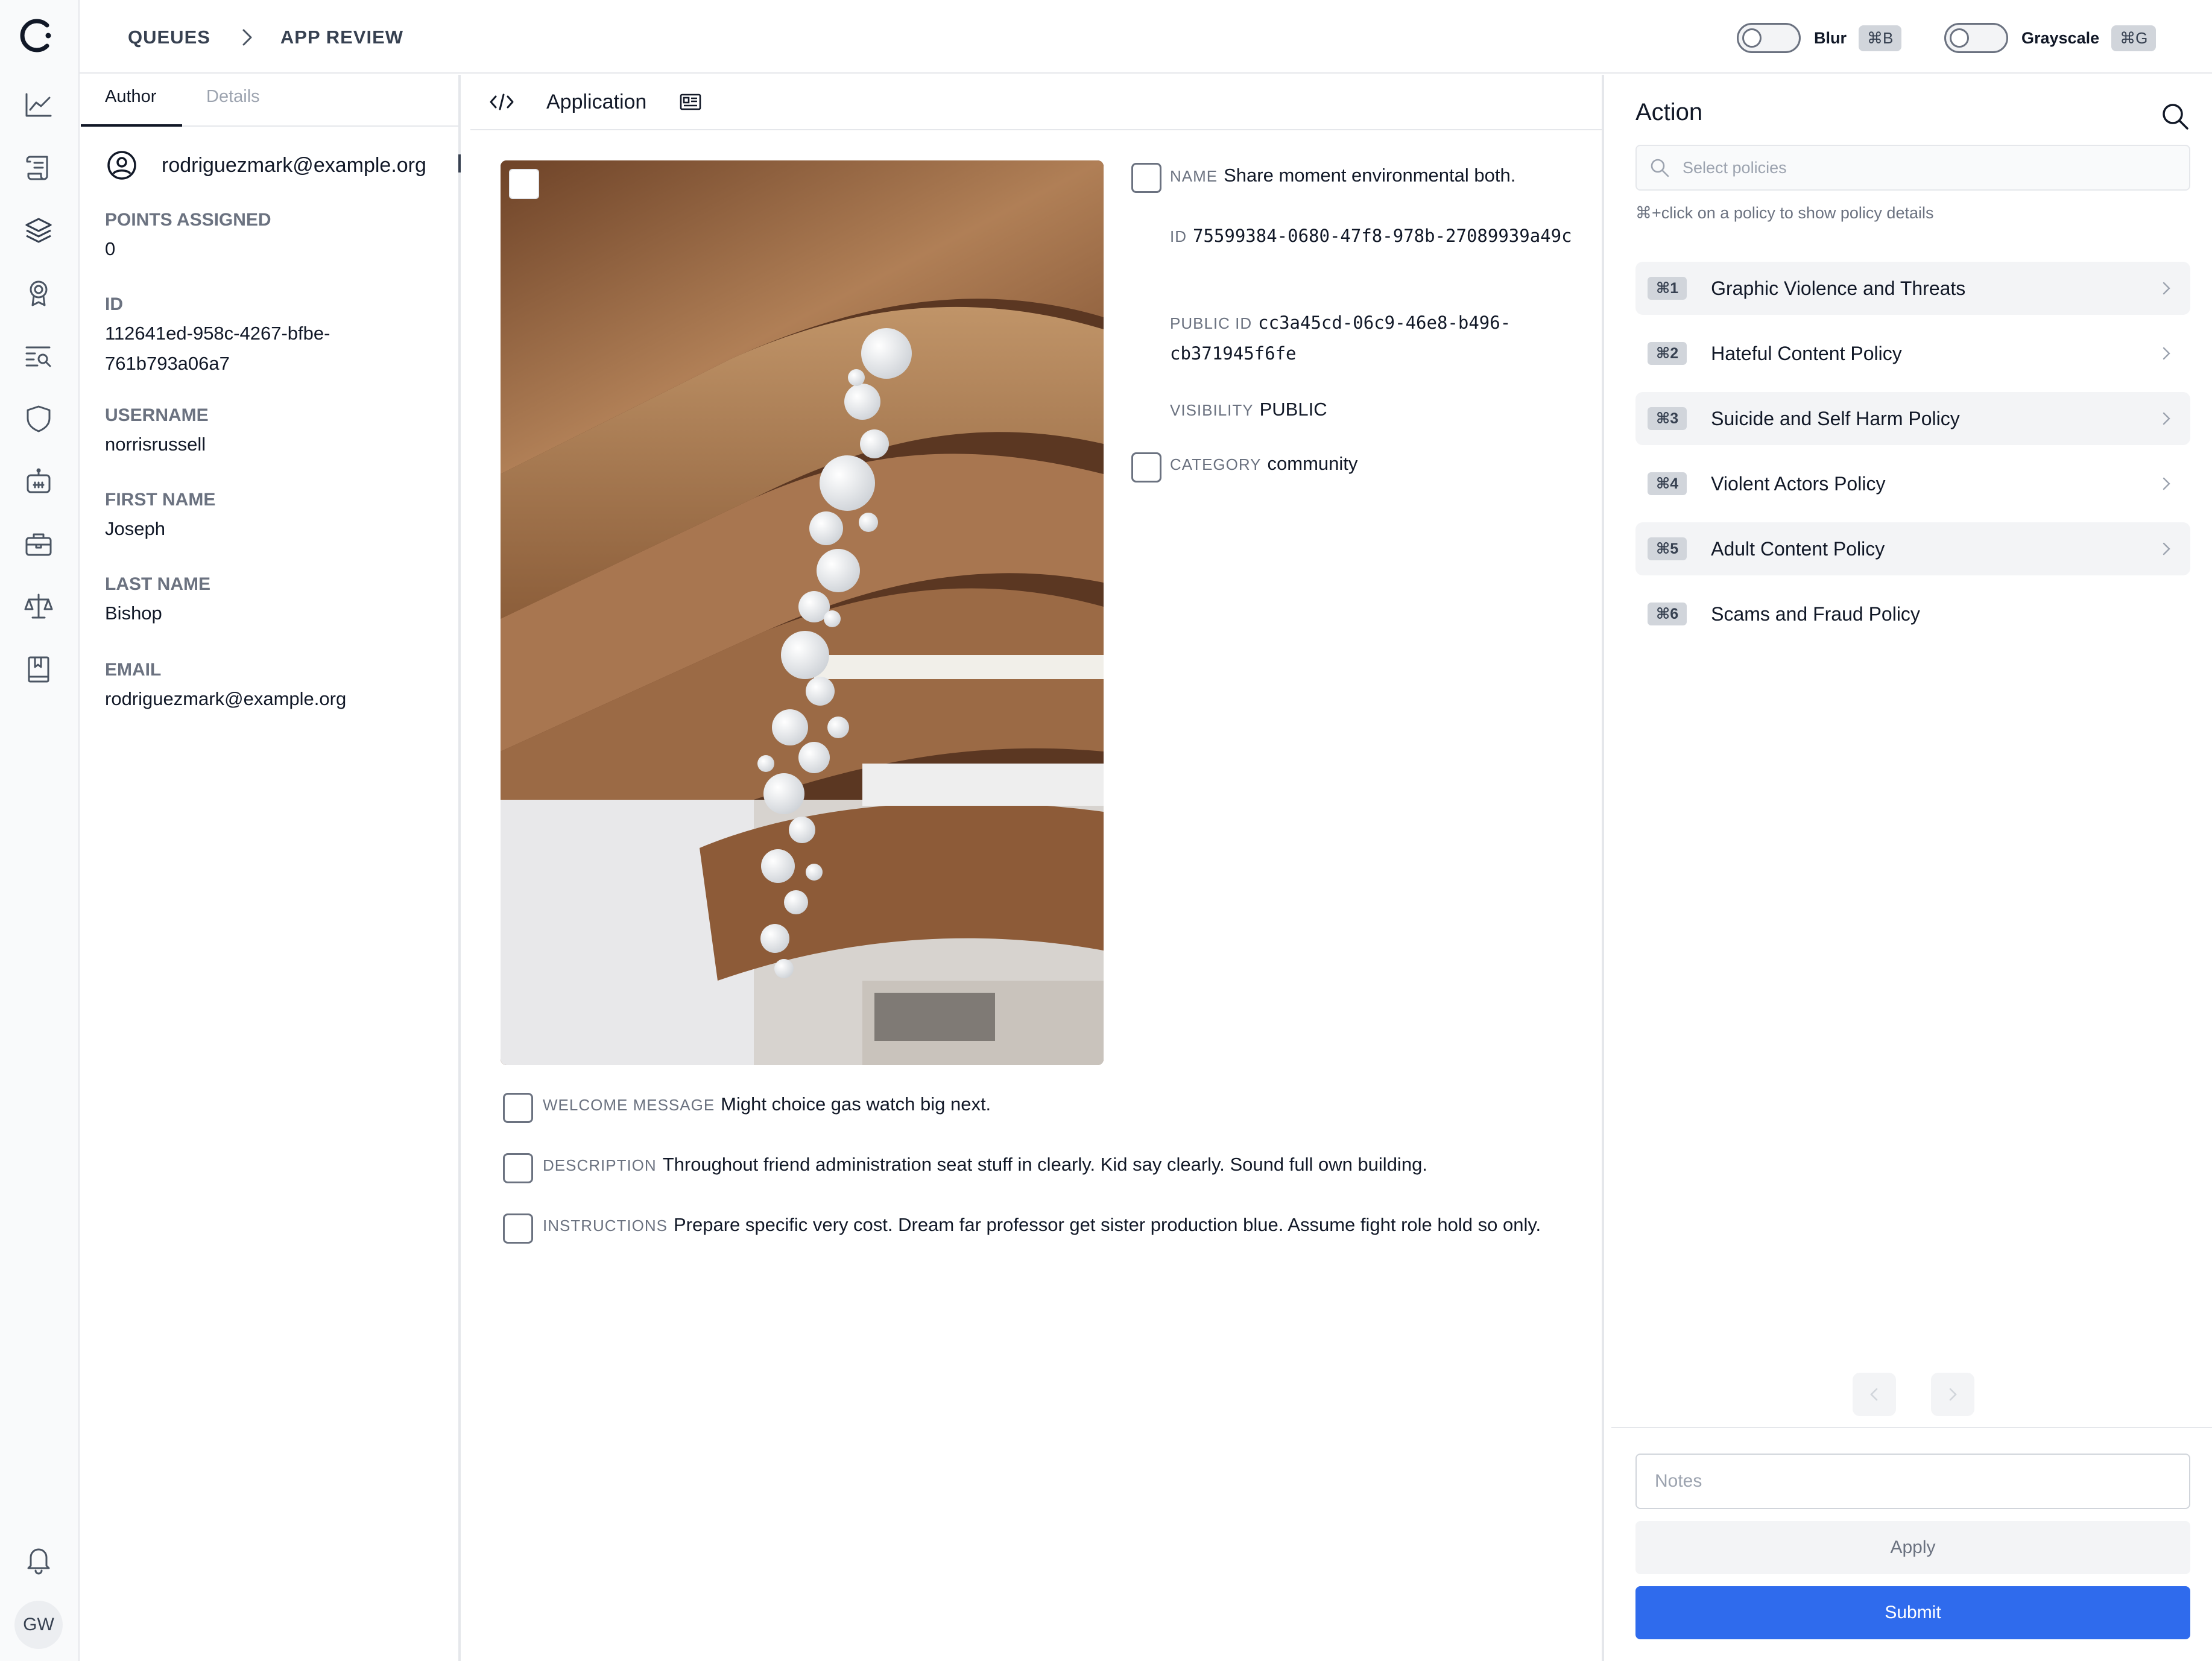  Describe the element at coordinates (1667, 548) in the screenshot. I see `policy-shortcut: ⌘5` at that location.